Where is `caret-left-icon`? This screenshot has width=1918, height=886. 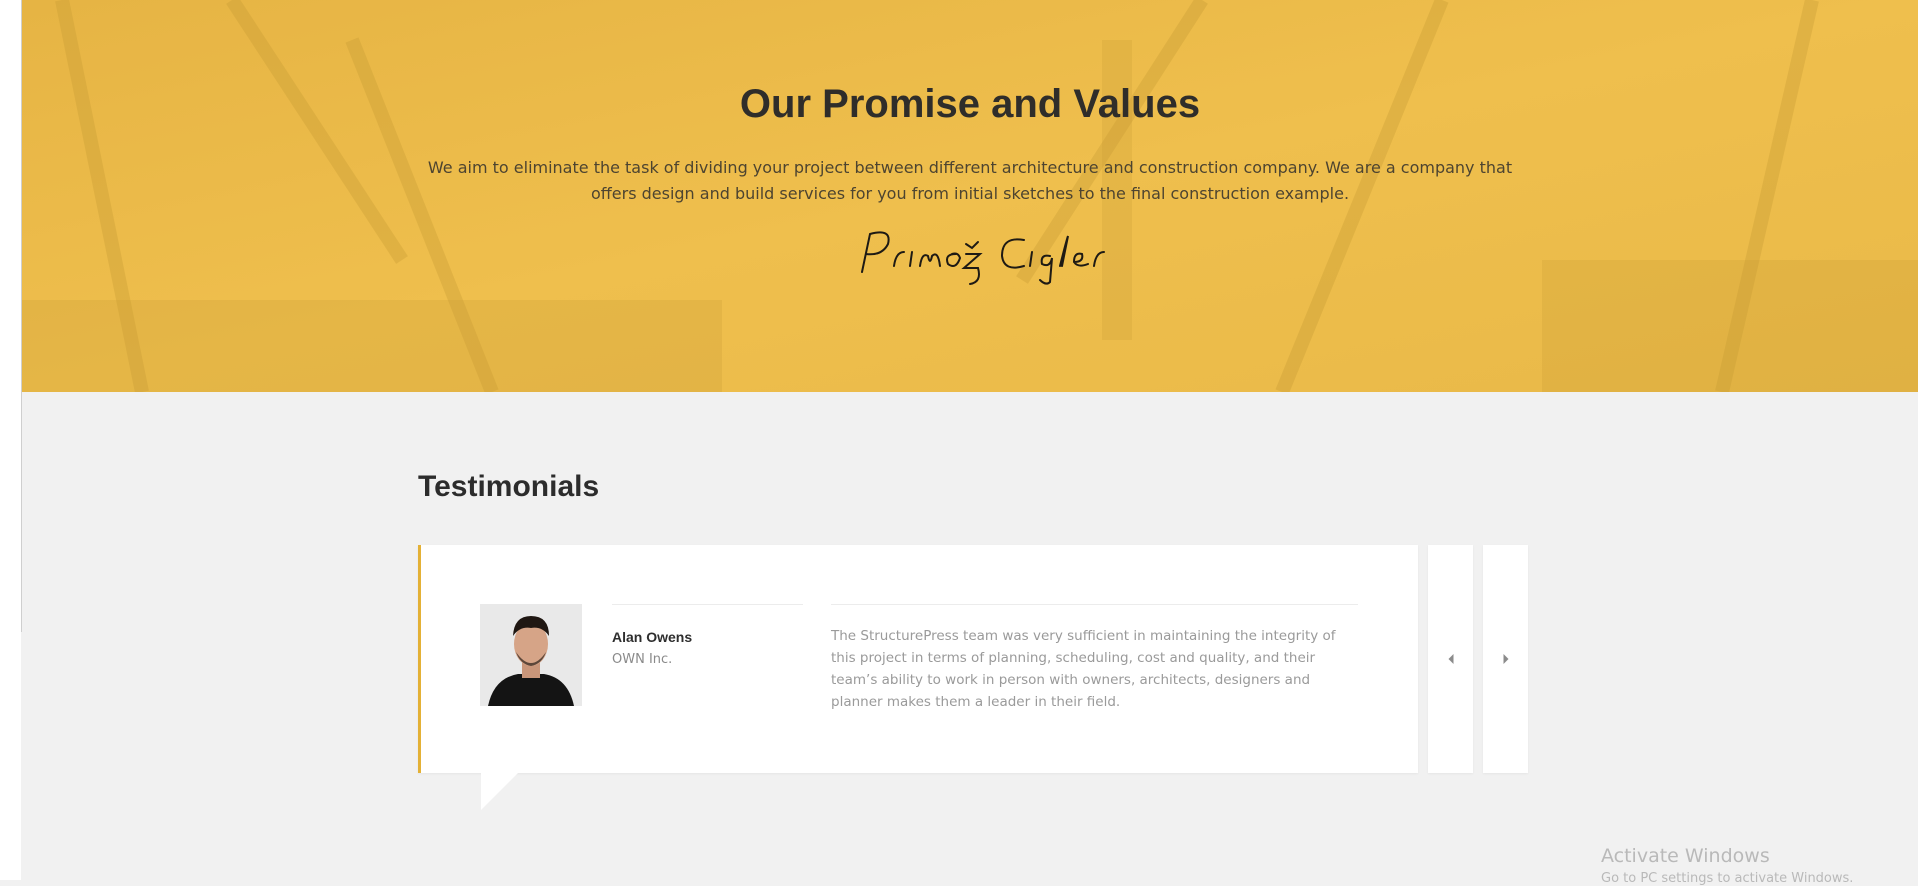 caret-left-icon is located at coordinates (1450, 659).